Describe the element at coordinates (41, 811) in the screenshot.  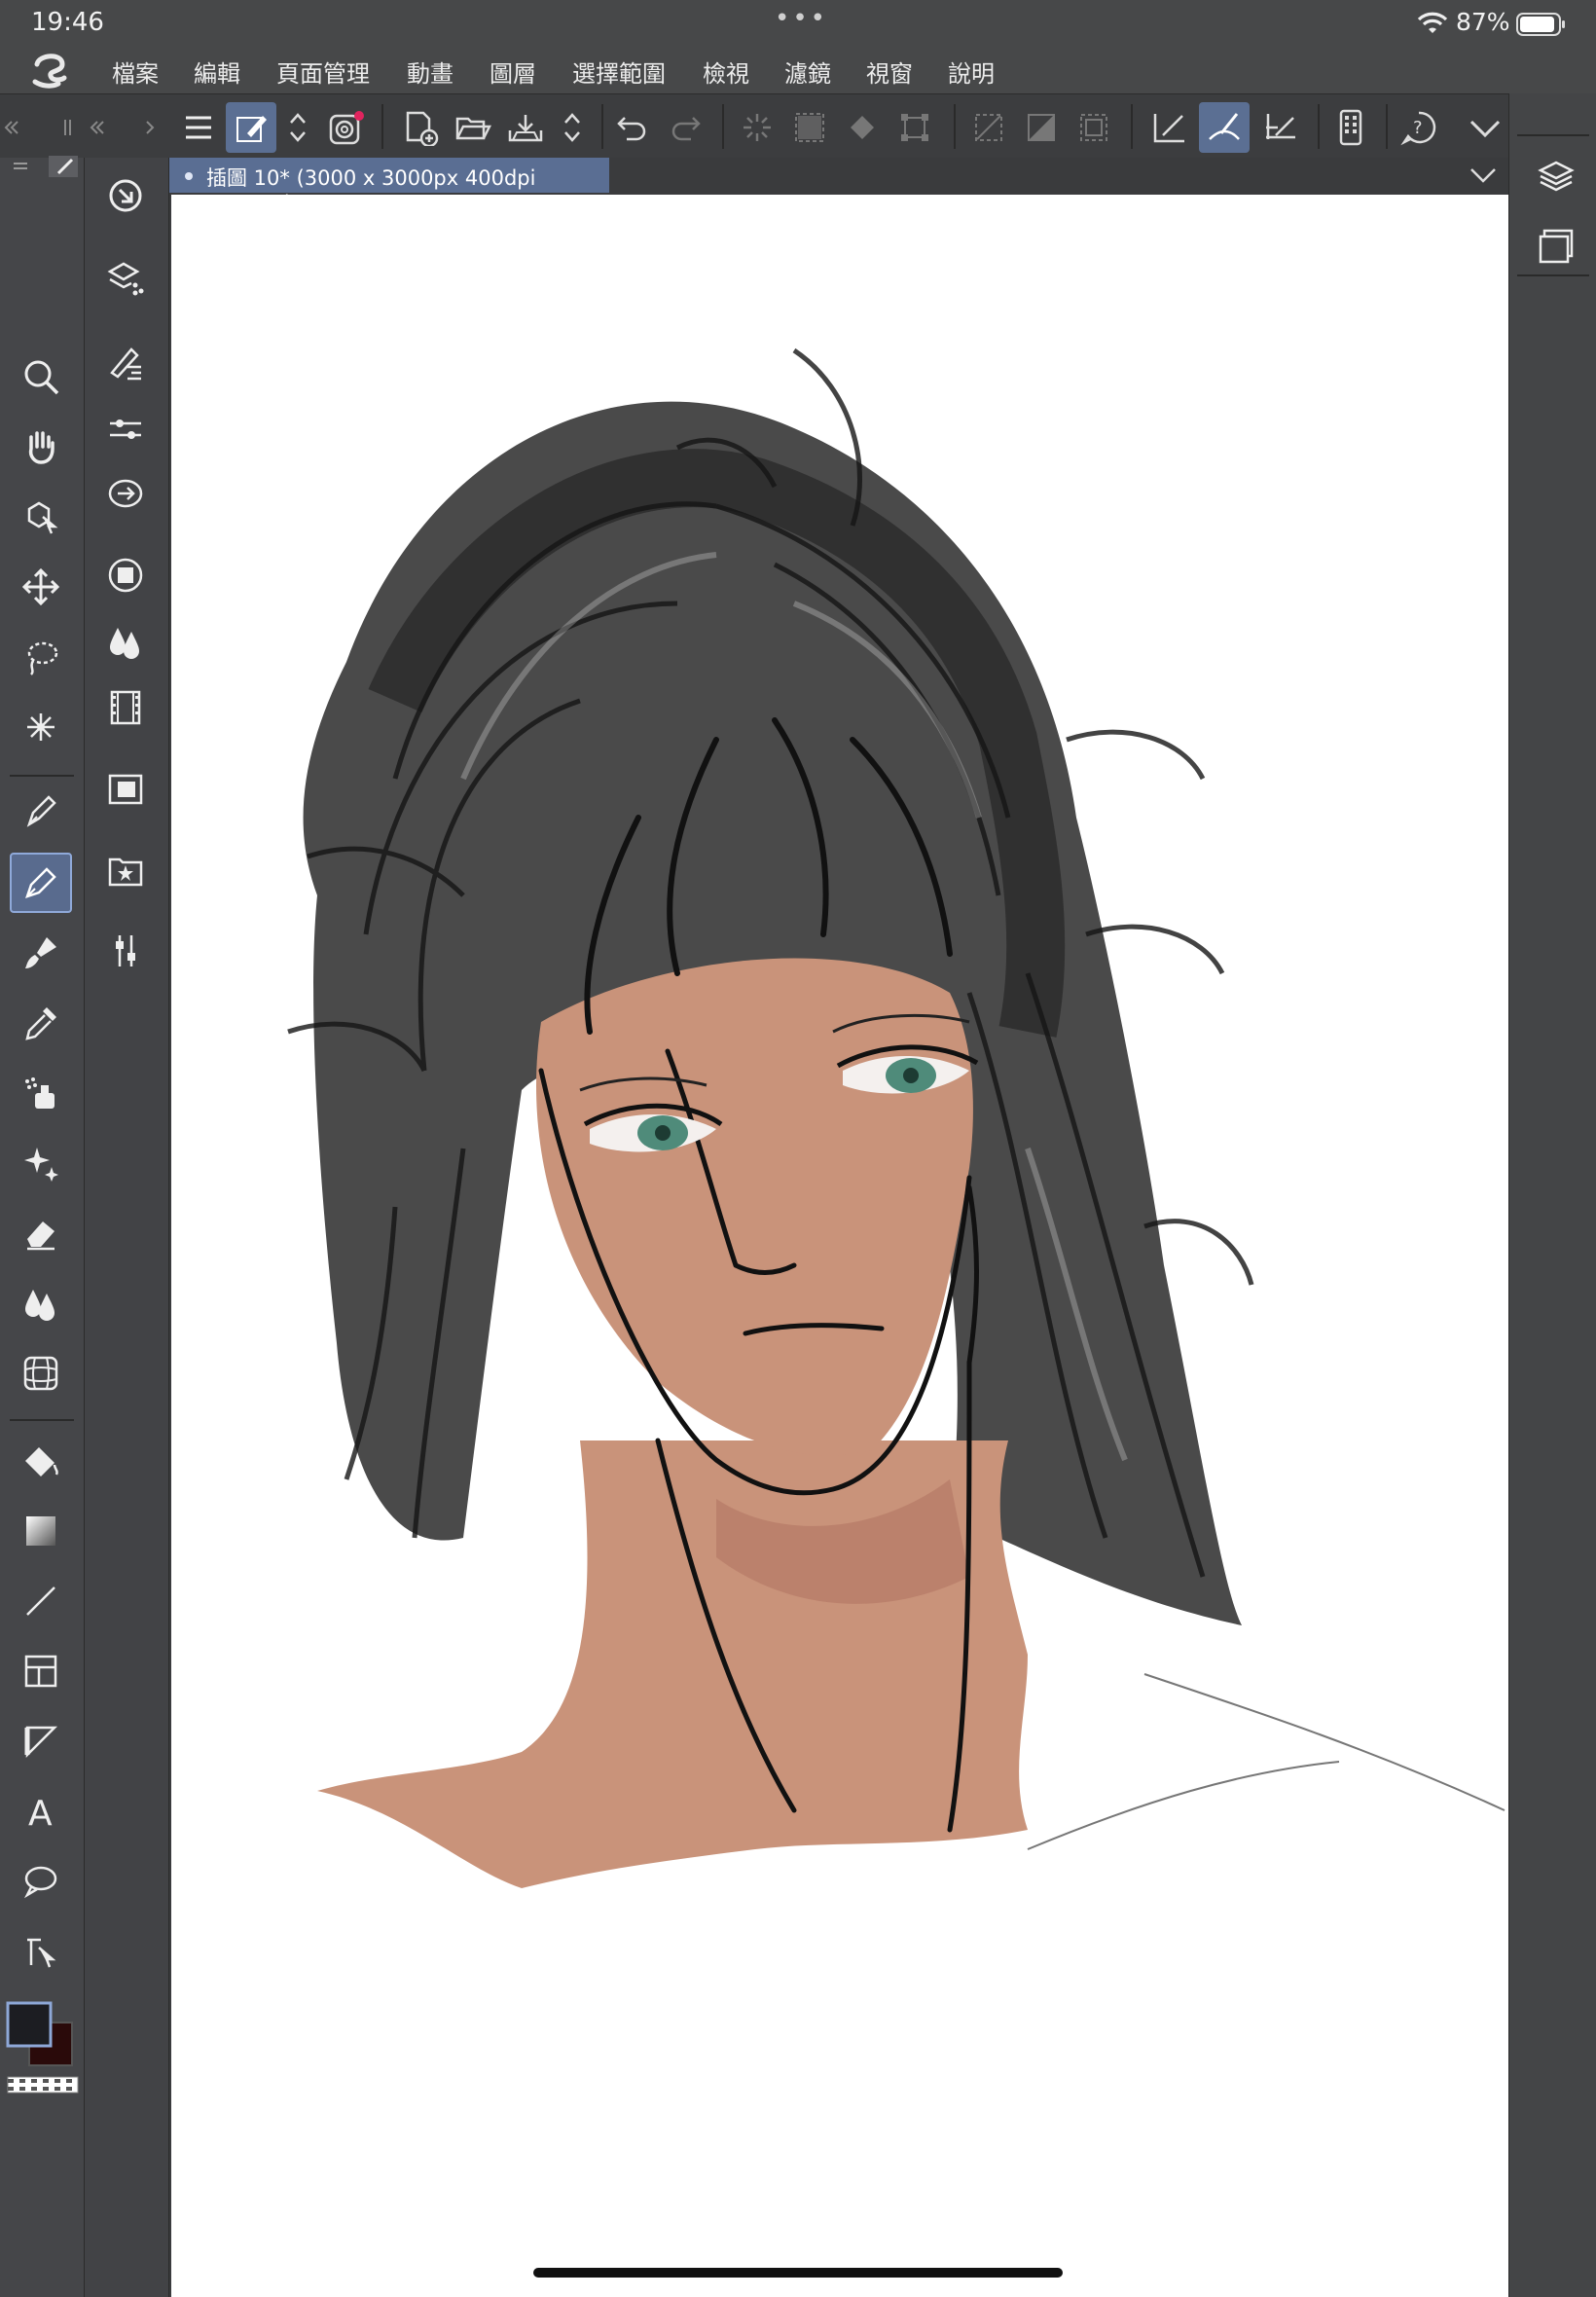
I see `pen-icon` at that location.